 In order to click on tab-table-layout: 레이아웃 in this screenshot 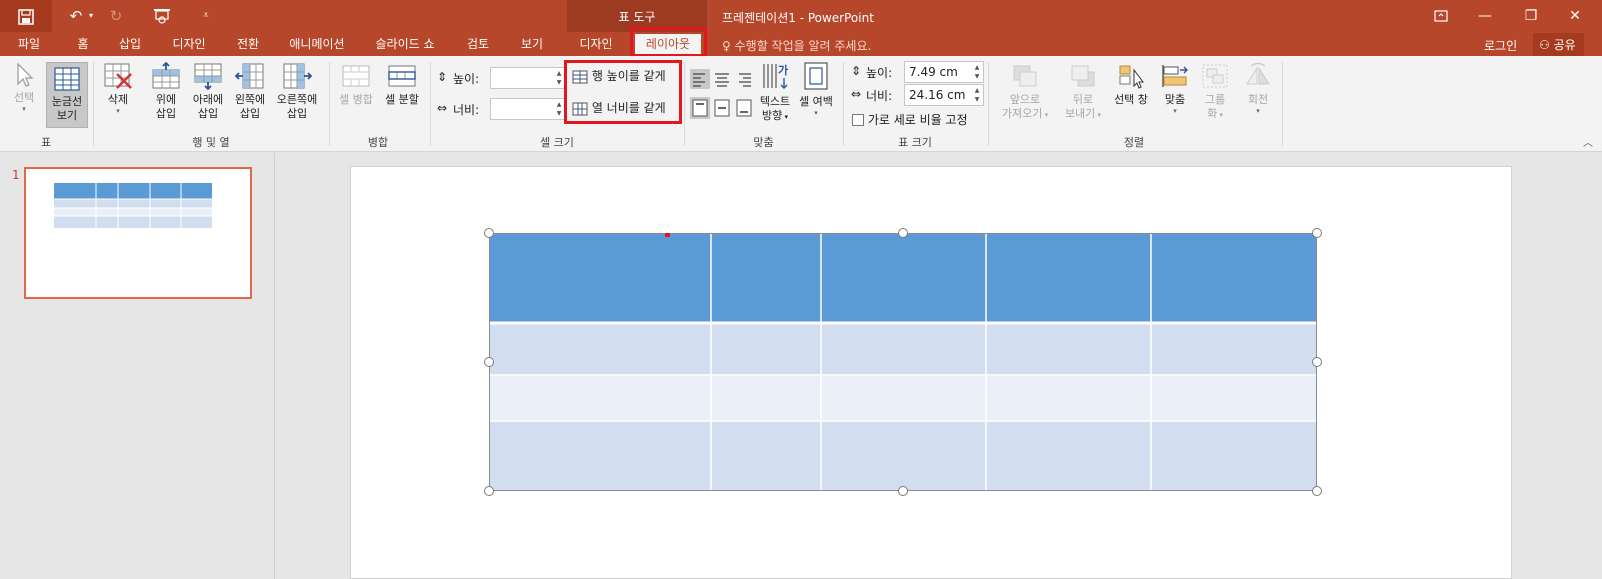, I will do `click(668, 45)`.